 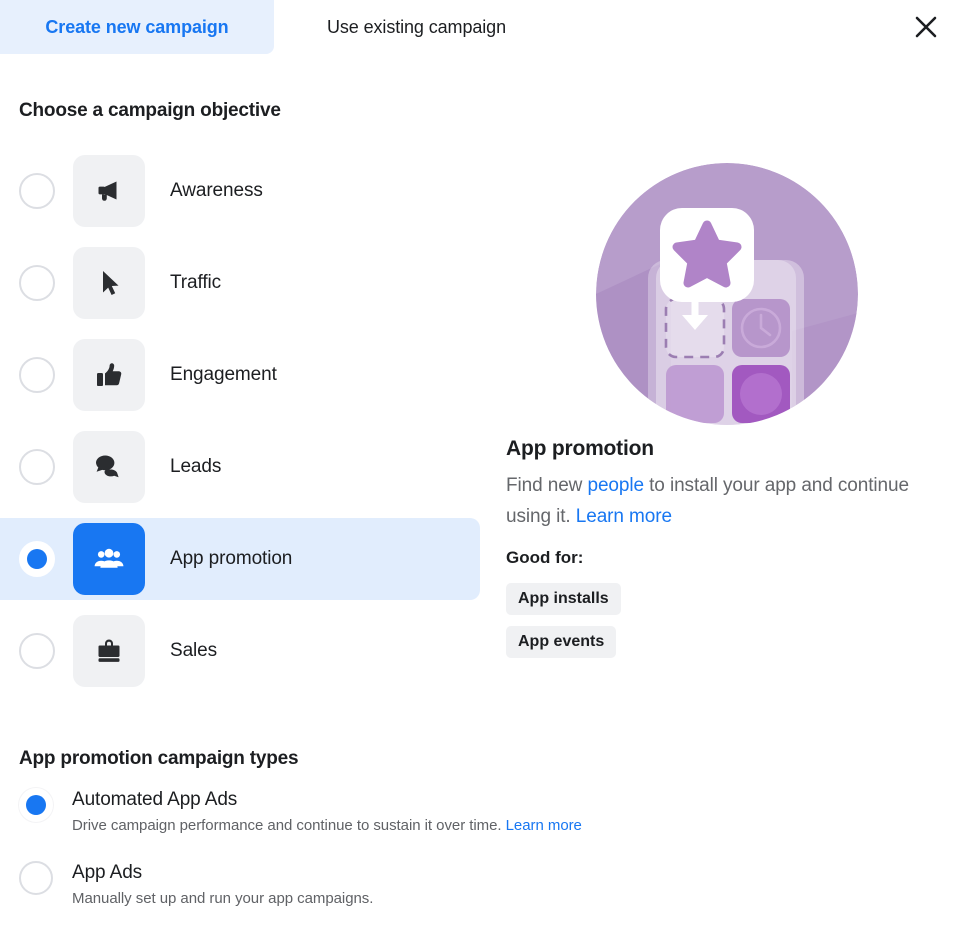 I want to click on cursor-icon, so click(x=109, y=283).